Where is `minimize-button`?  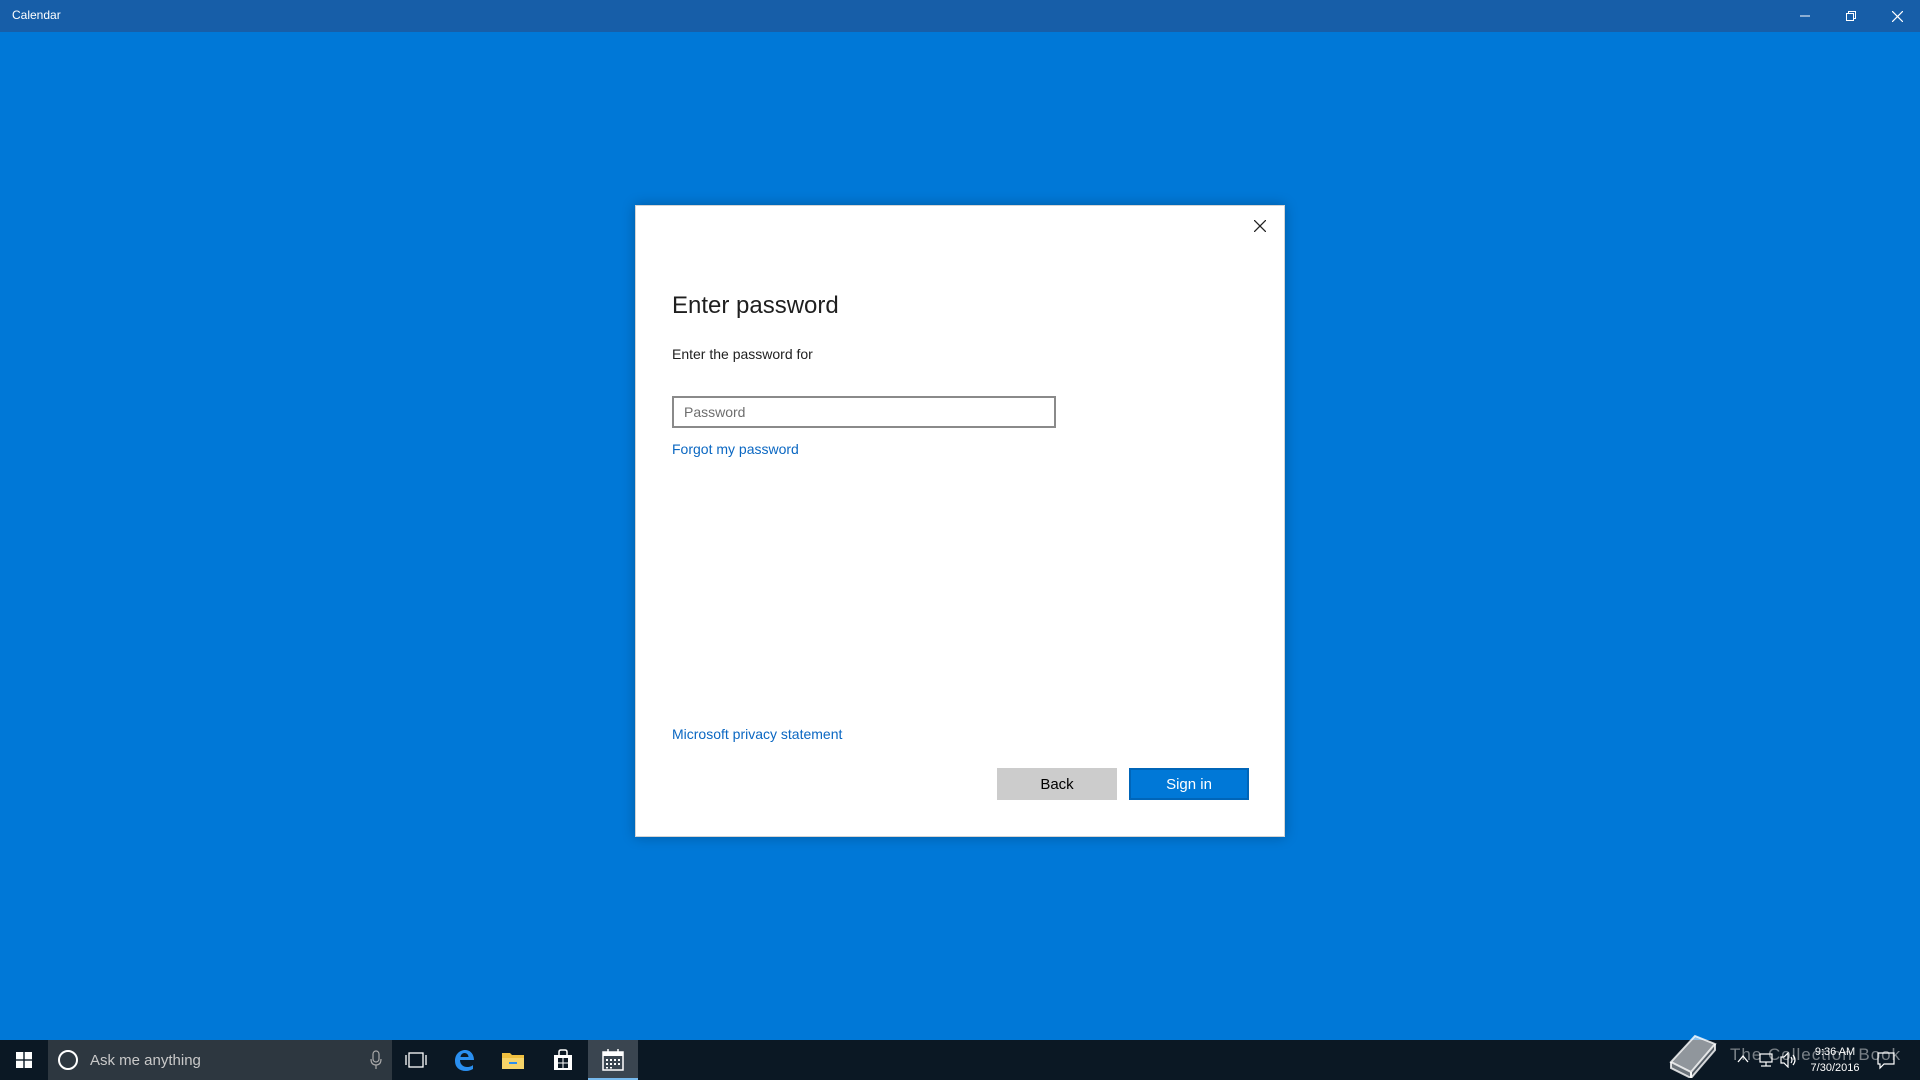
minimize-button is located at coordinates (1805, 16).